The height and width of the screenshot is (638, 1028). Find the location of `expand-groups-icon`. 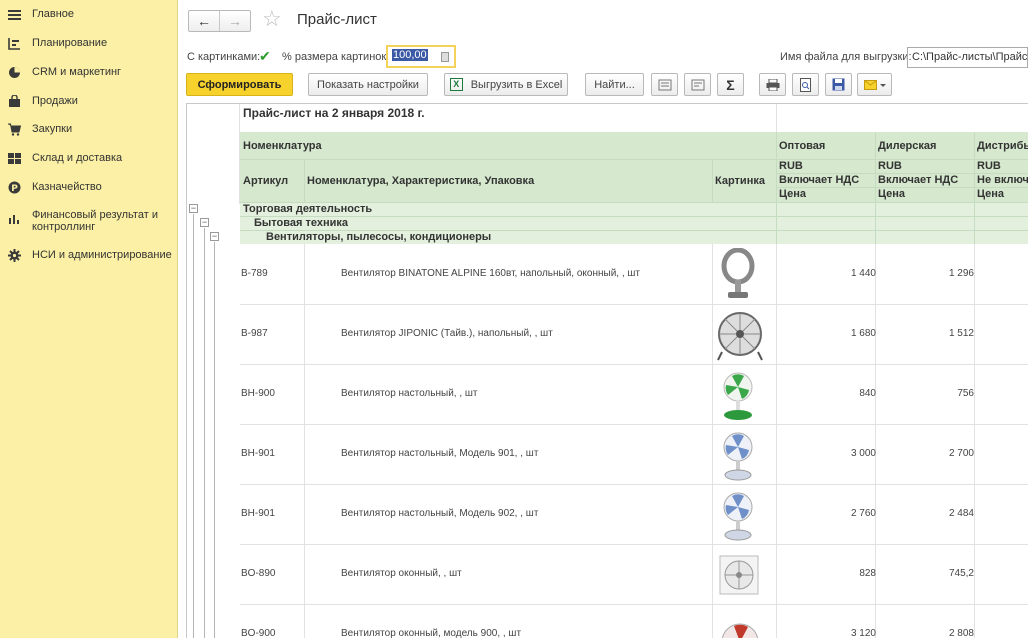

expand-groups-icon is located at coordinates (697, 84).